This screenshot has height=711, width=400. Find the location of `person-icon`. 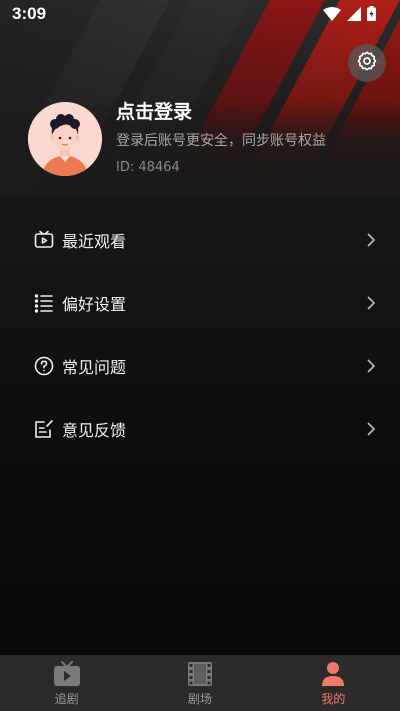

person-icon is located at coordinates (333, 674).